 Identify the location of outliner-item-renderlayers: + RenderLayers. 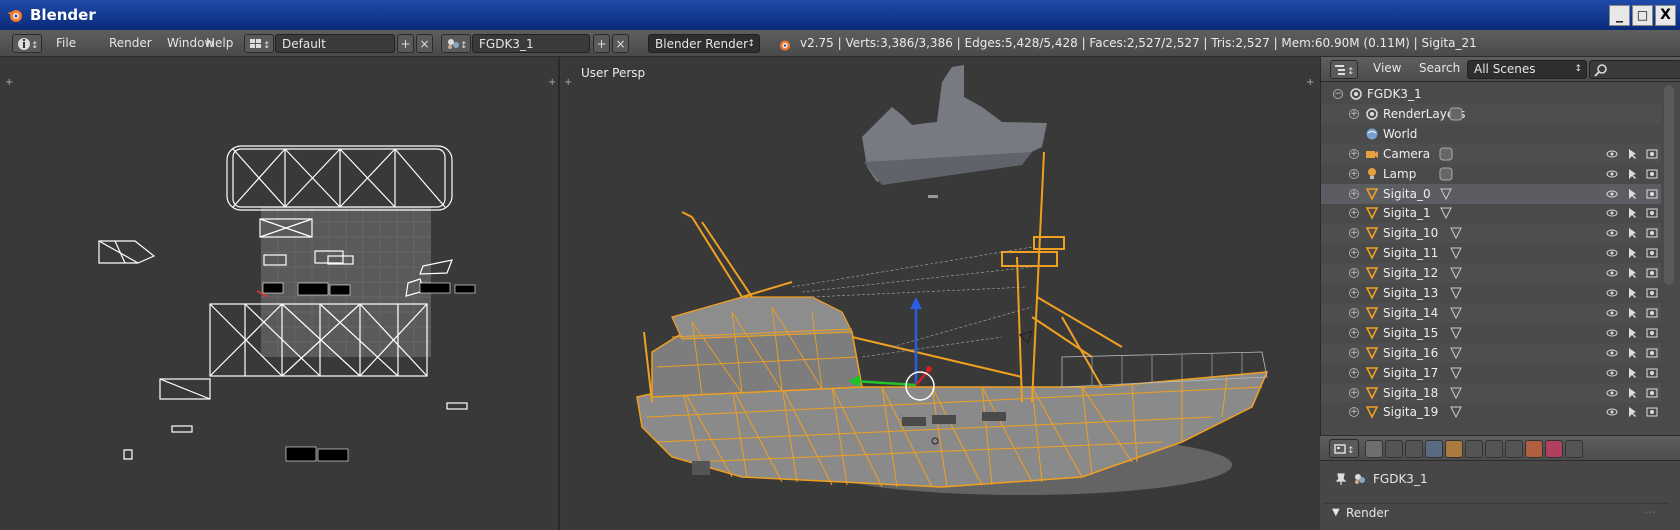
(1491, 113).